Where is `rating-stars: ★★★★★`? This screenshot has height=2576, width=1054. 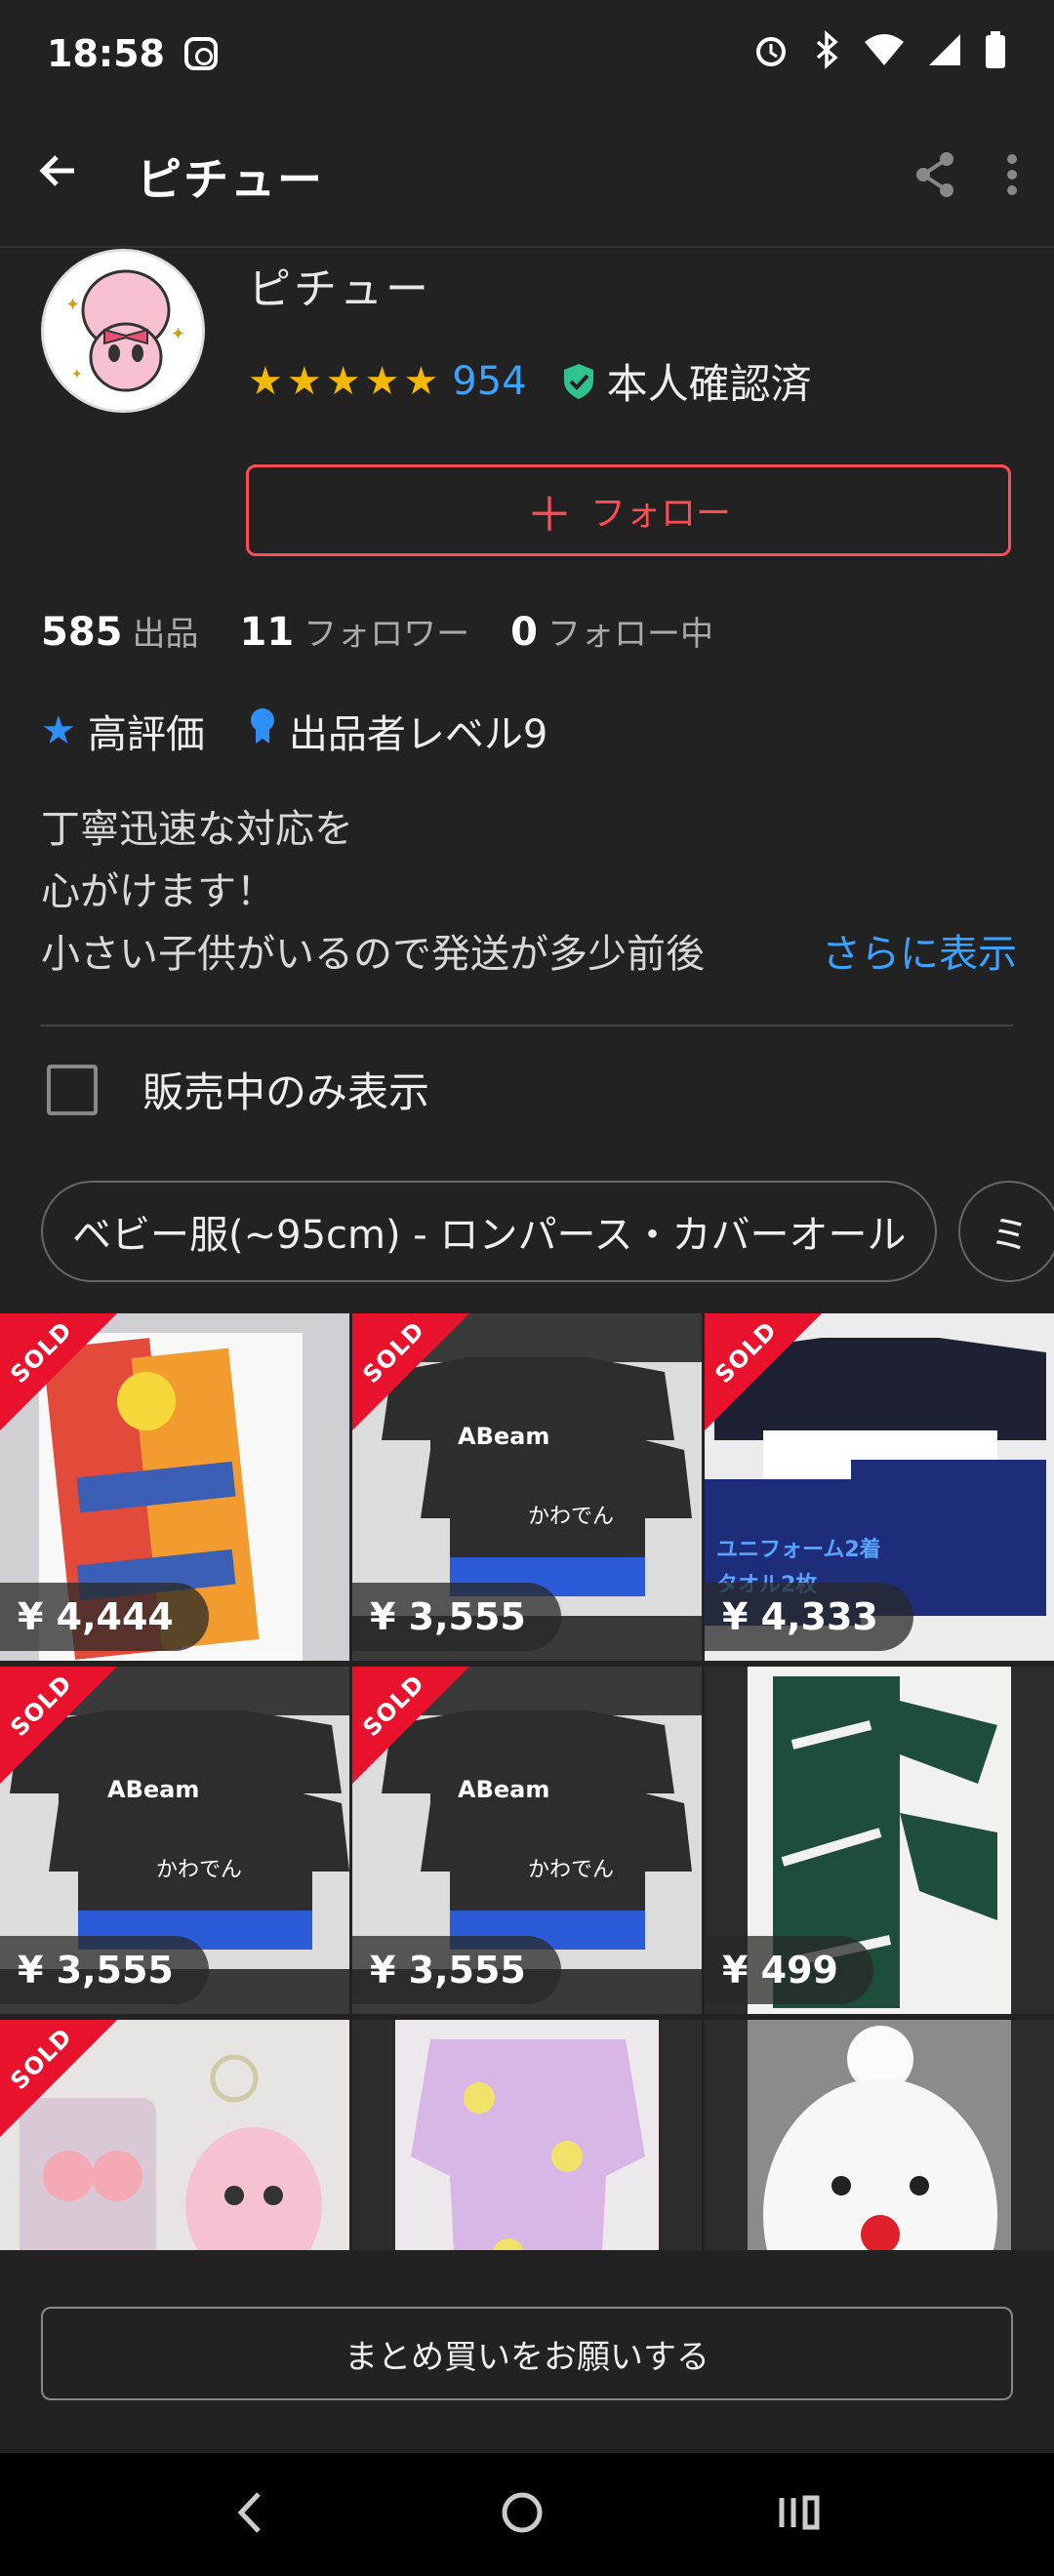 rating-stars: ★★★★★ is located at coordinates (345, 381).